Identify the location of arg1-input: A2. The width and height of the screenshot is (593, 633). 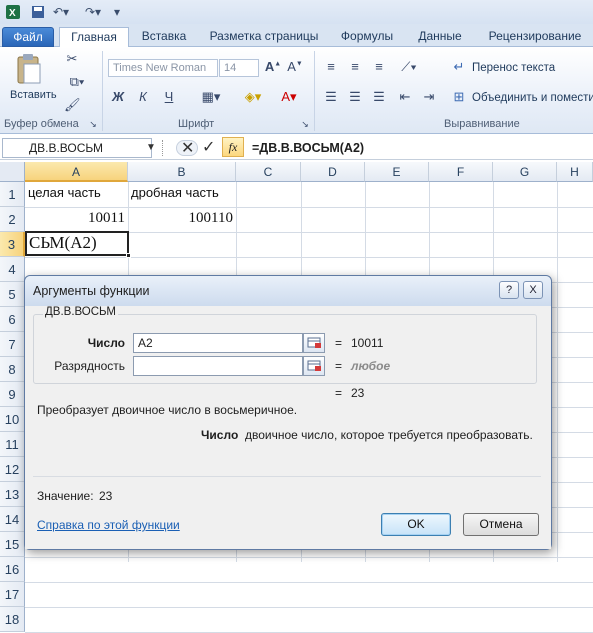
(218, 343).